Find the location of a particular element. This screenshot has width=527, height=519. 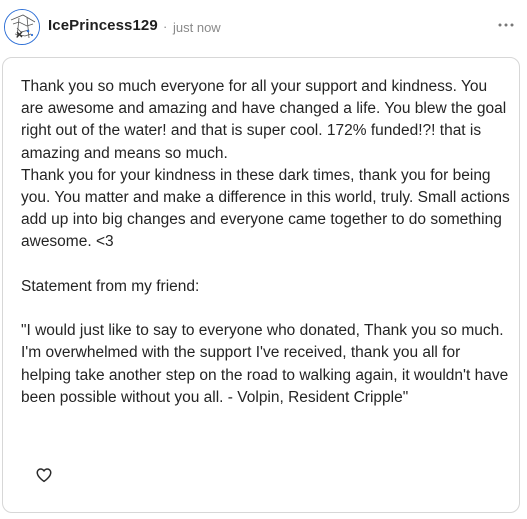

avatar-illustration is located at coordinates (22, 27).